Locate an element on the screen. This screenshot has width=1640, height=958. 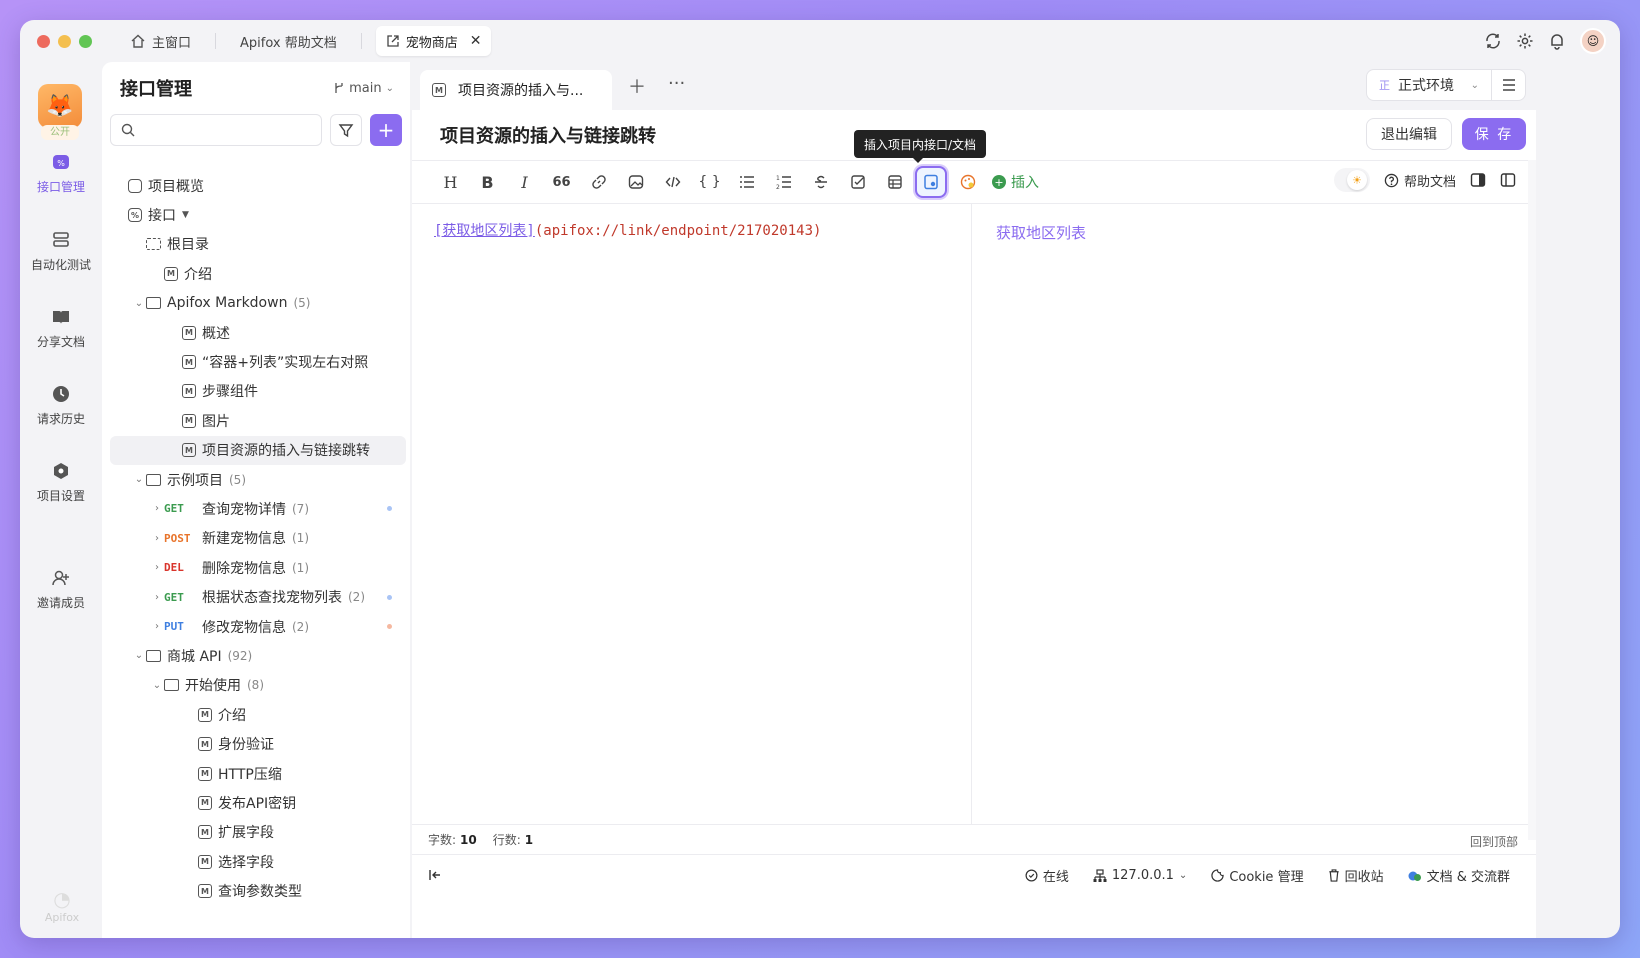
tree-item: % 接口 ▼ is located at coordinates (258, 214).